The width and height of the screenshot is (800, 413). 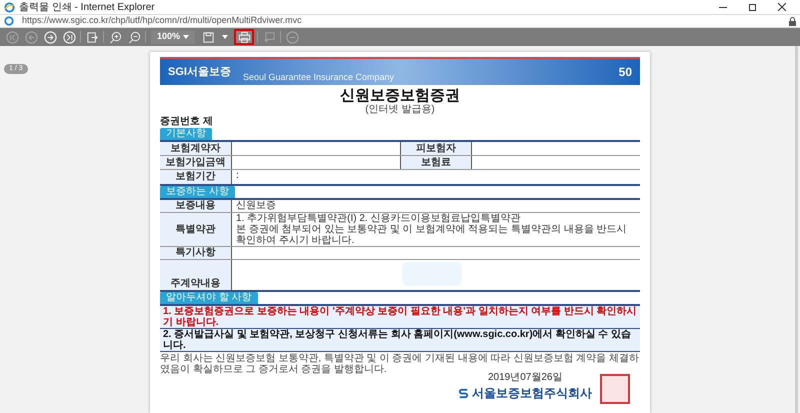 What do you see at coordinates (237, 176) in the screenshot?
I see `table-cell-text: :` at bounding box center [237, 176].